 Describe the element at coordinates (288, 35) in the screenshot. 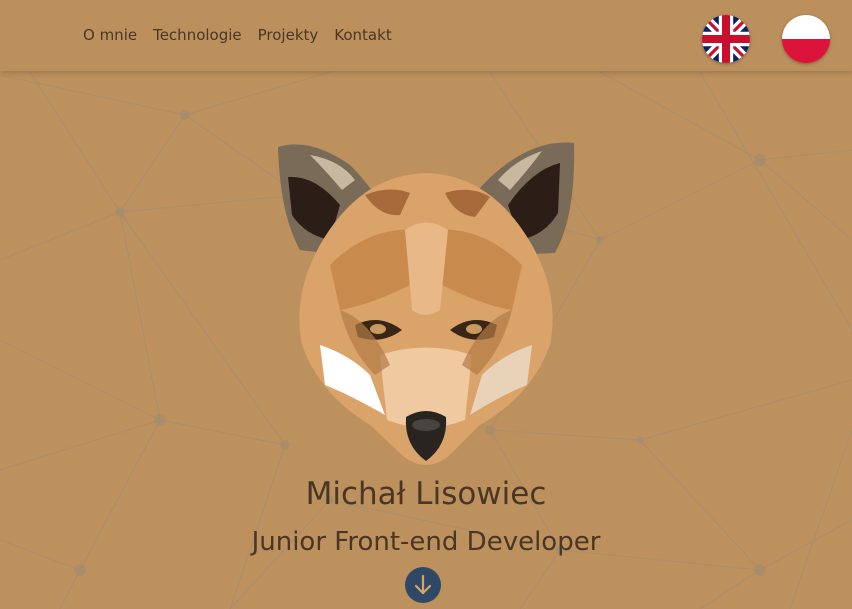

I see `nav-link-projects: Projekty` at that location.